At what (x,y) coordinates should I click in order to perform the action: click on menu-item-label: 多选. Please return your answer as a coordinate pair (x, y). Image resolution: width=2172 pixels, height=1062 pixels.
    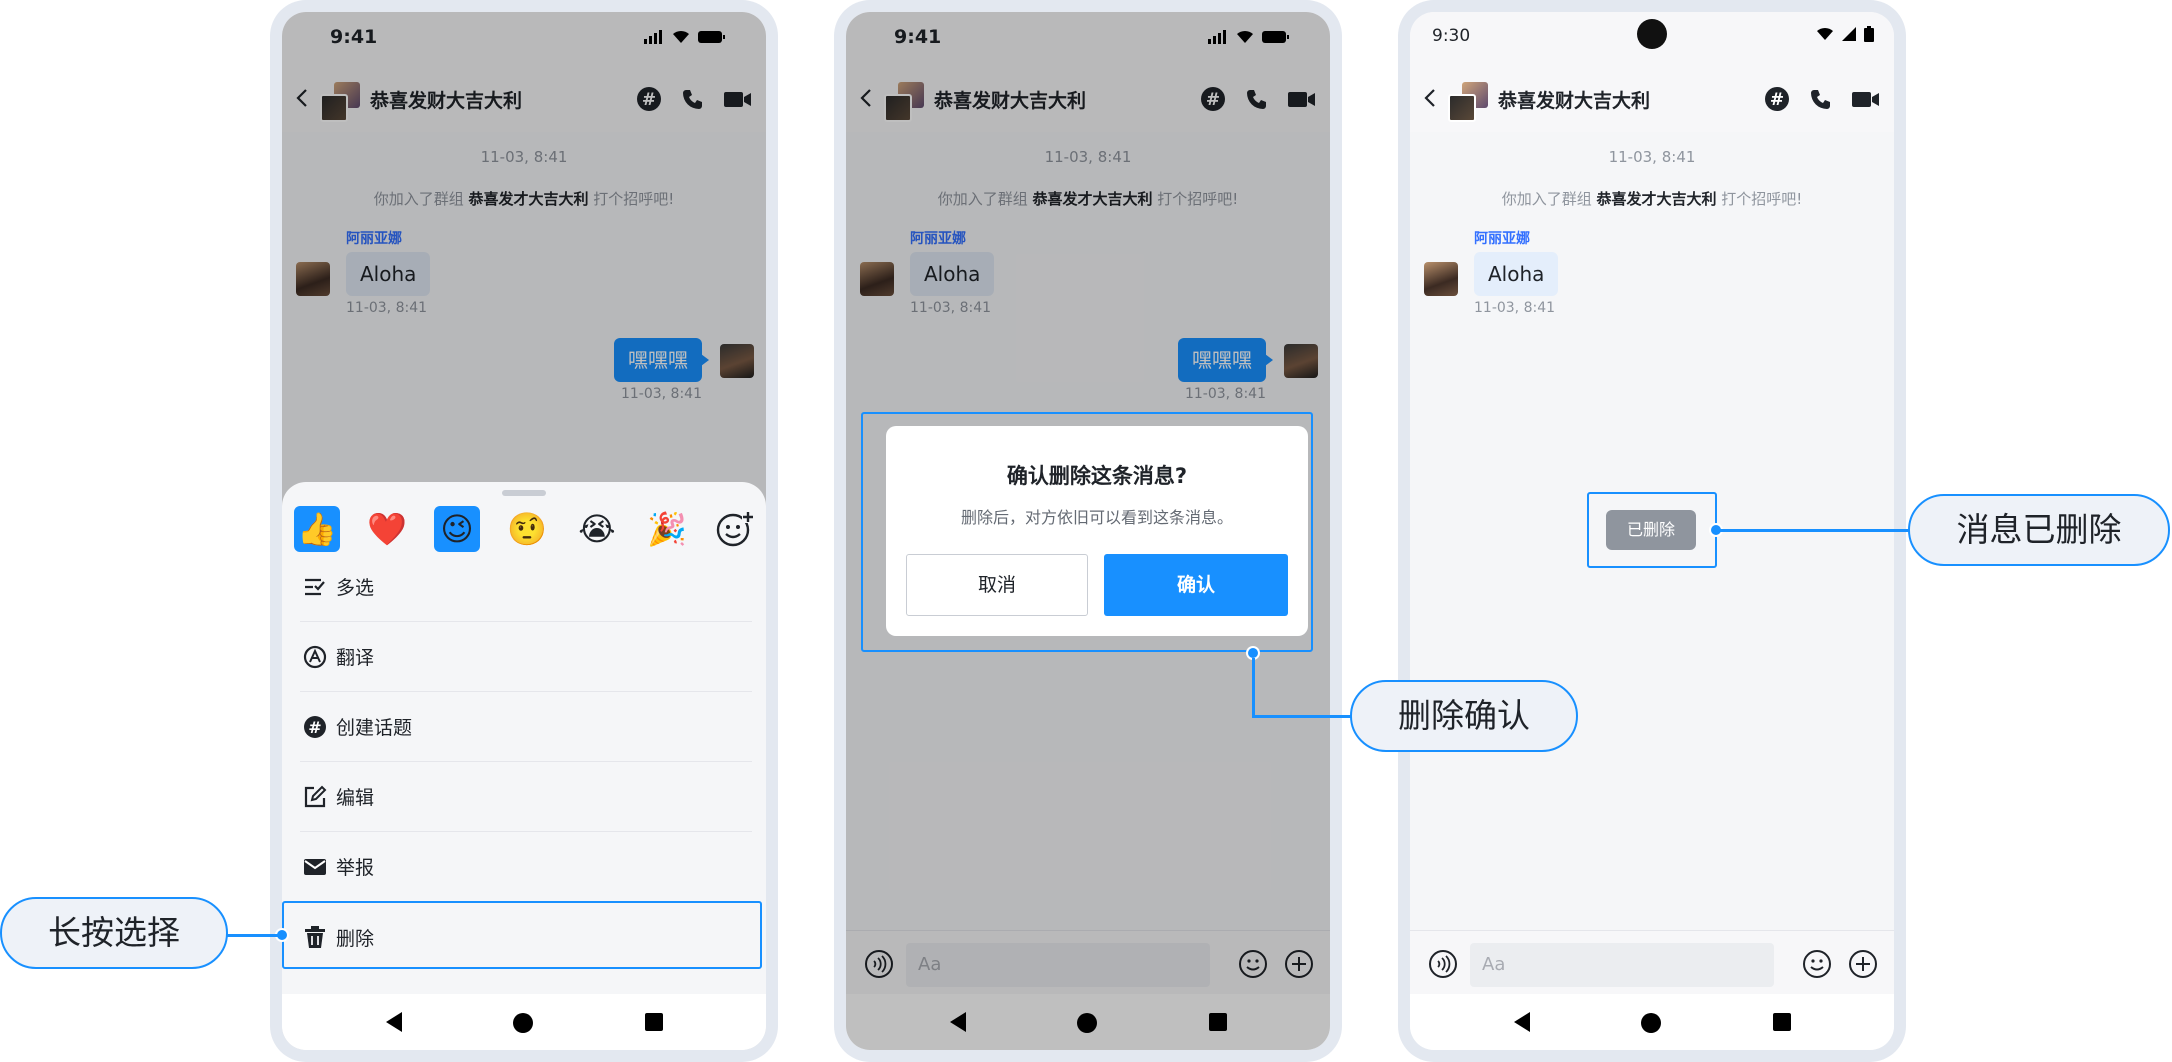
    Looking at the image, I should click on (355, 588).